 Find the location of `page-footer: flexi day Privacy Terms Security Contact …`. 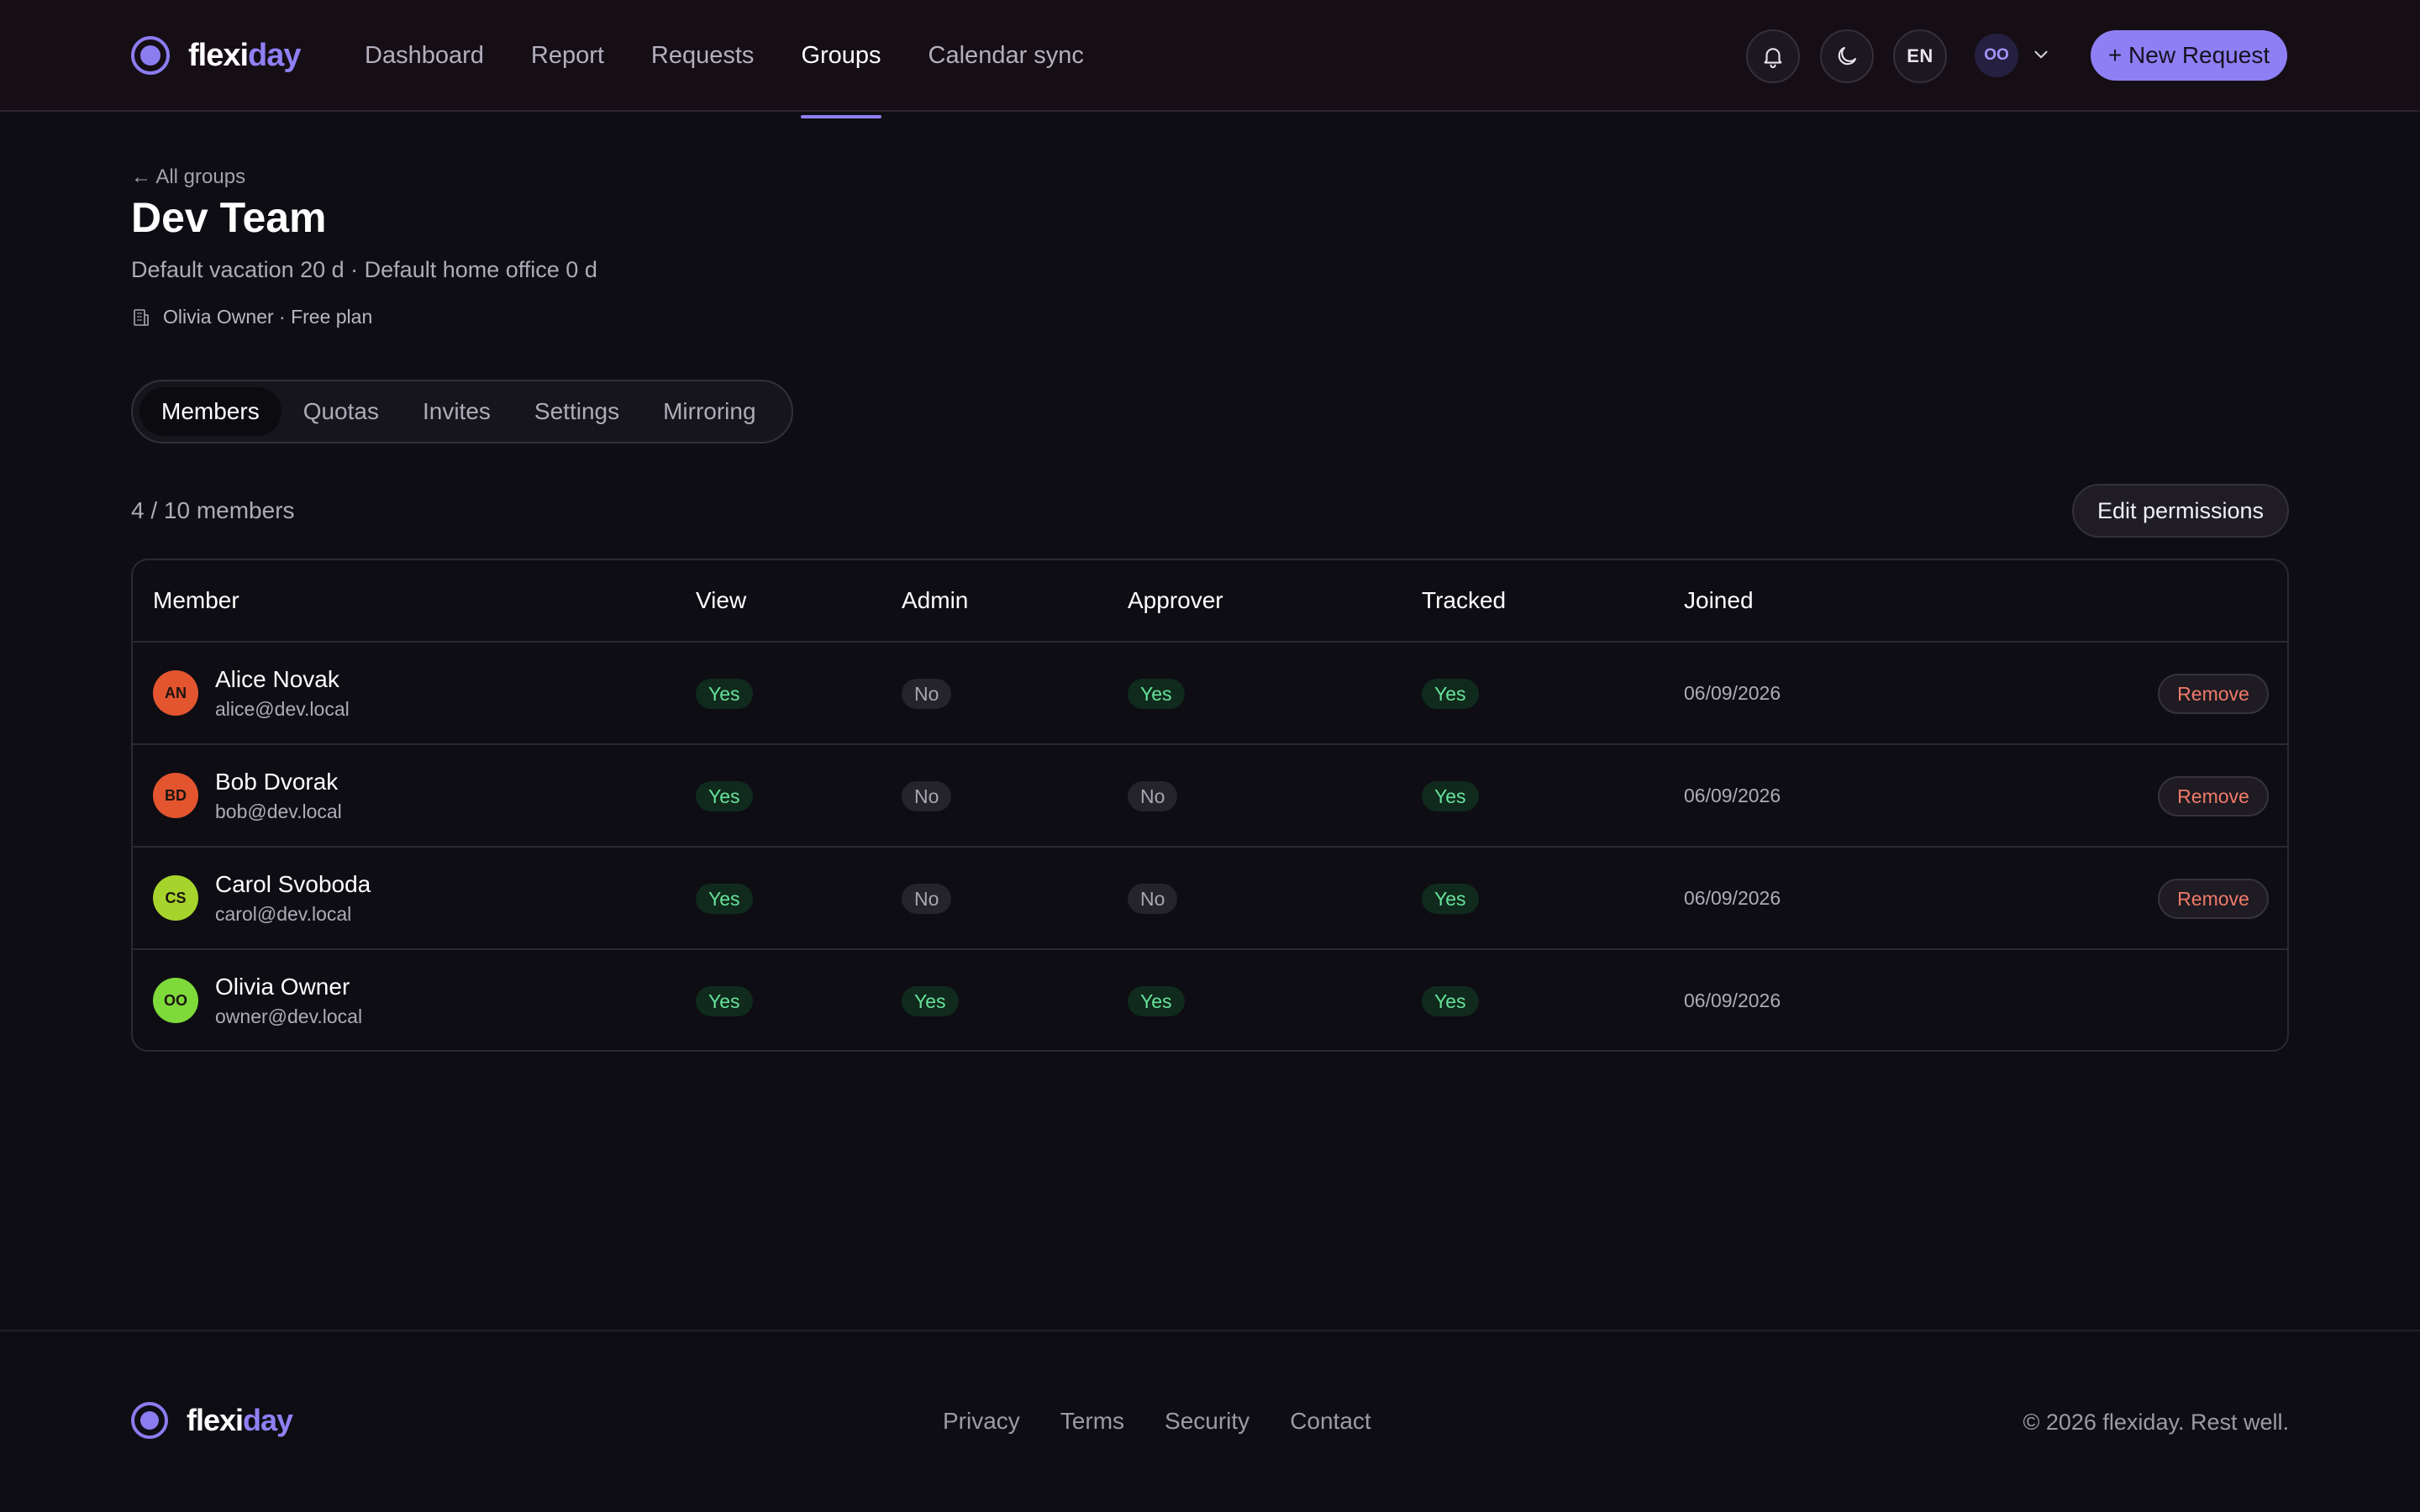

page-footer: flexi day Privacy Terms Security Contact … is located at coordinates (1210, 1421).